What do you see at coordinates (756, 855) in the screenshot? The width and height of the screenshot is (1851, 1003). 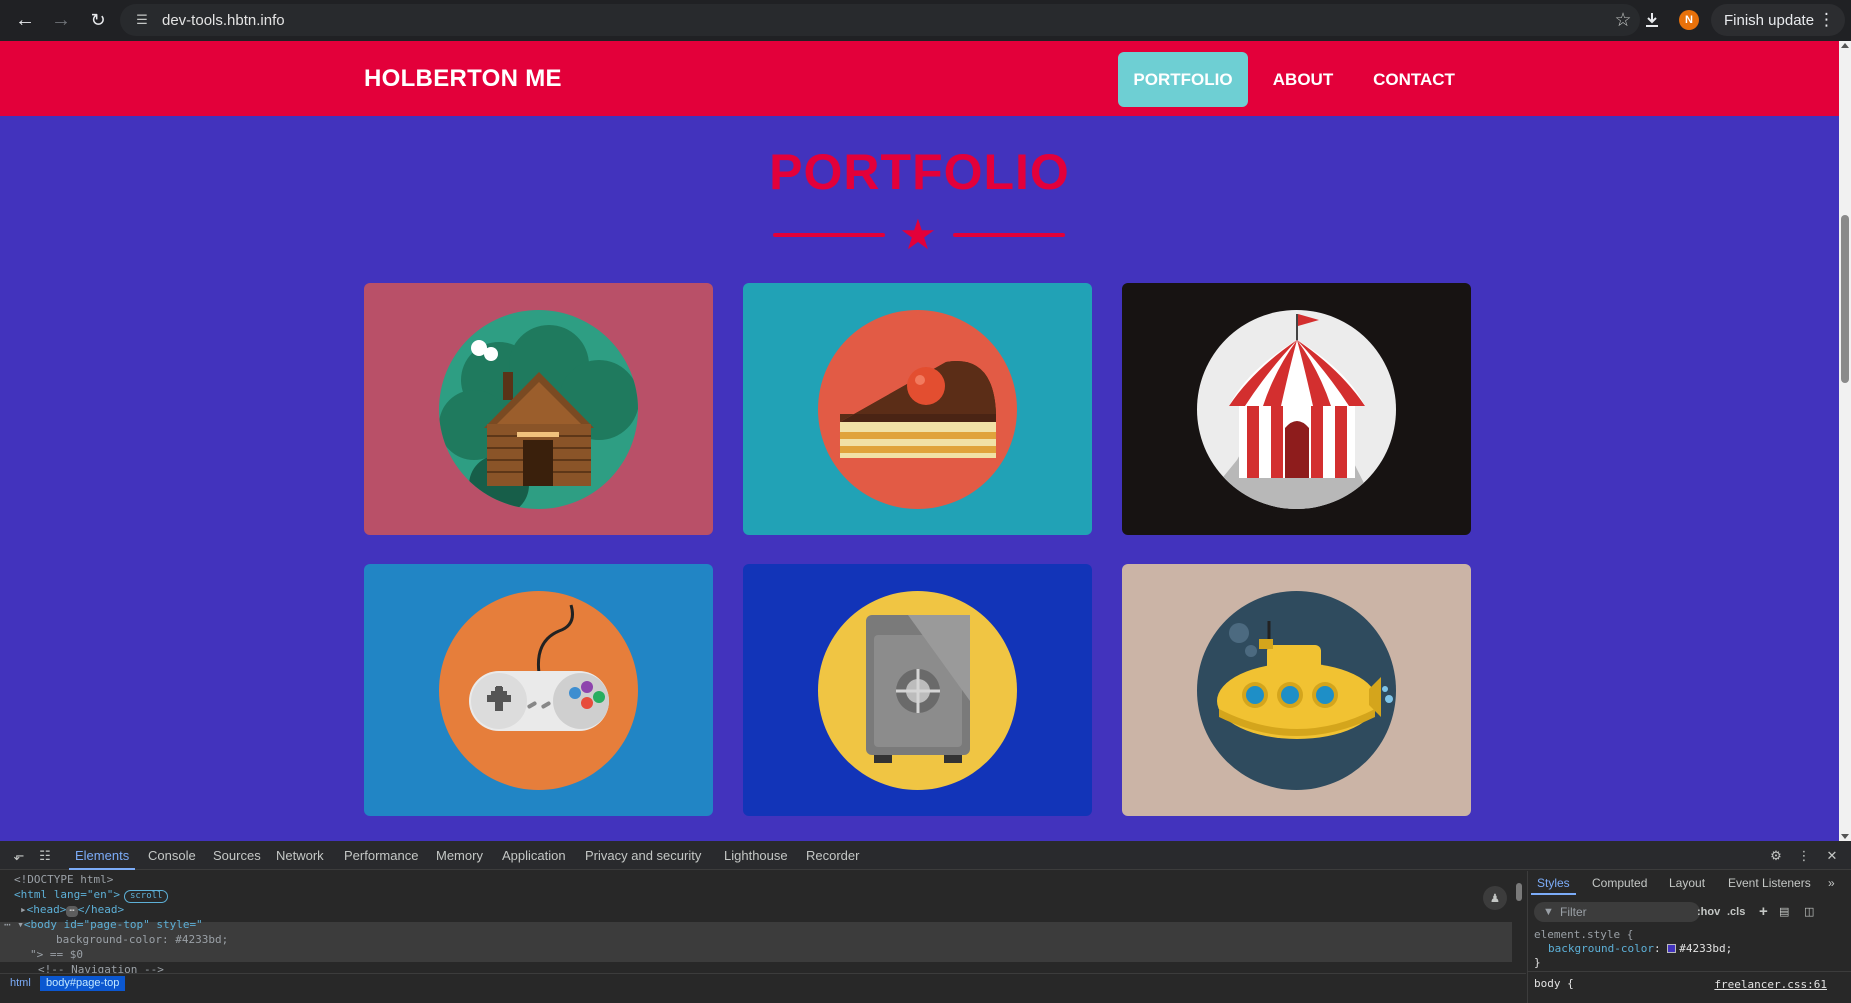 I see `tab-lighthouse: Lighthouse` at bounding box center [756, 855].